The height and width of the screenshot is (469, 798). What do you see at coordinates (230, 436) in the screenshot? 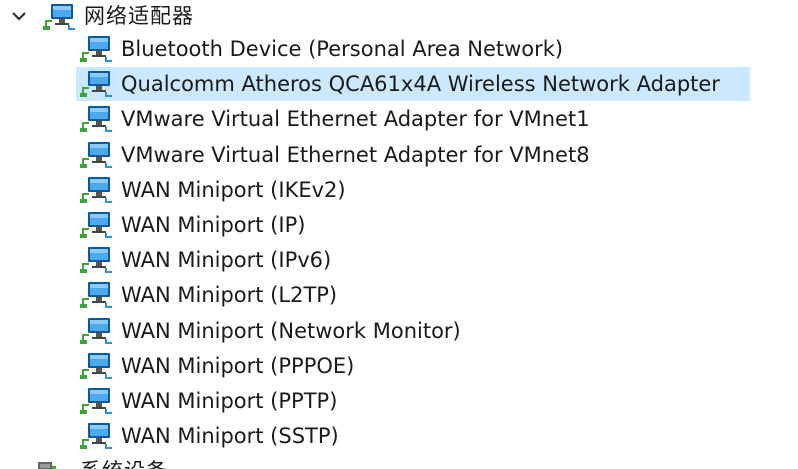
I see `device-label: WAN Miniport (SSTP)` at bounding box center [230, 436].